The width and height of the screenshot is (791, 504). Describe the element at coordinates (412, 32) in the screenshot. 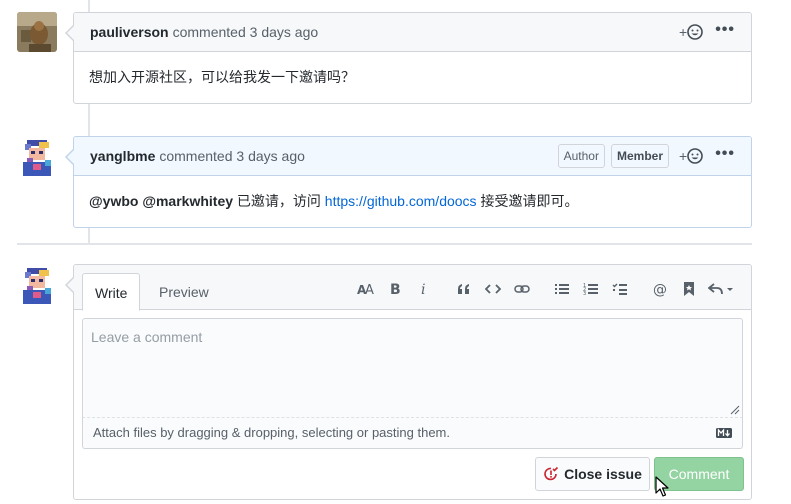

I see `comment-header: pauliverson commented 3 days ago + •••` at that location.